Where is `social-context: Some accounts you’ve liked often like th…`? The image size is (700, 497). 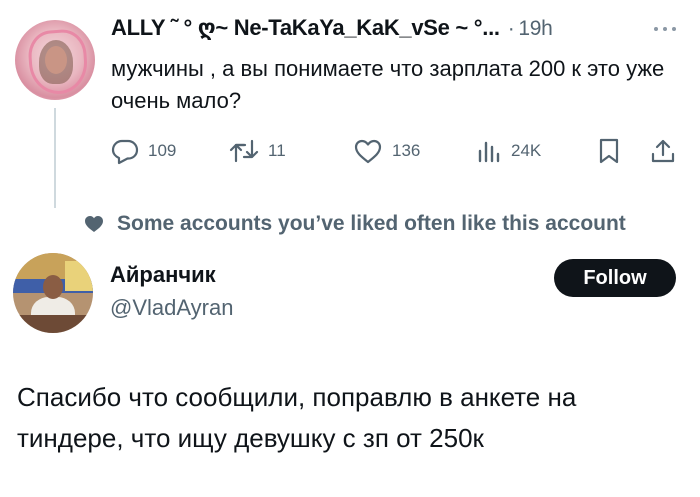
social-context: Some accounts you’ve liked often like th… is located at coordinates (355, 224).